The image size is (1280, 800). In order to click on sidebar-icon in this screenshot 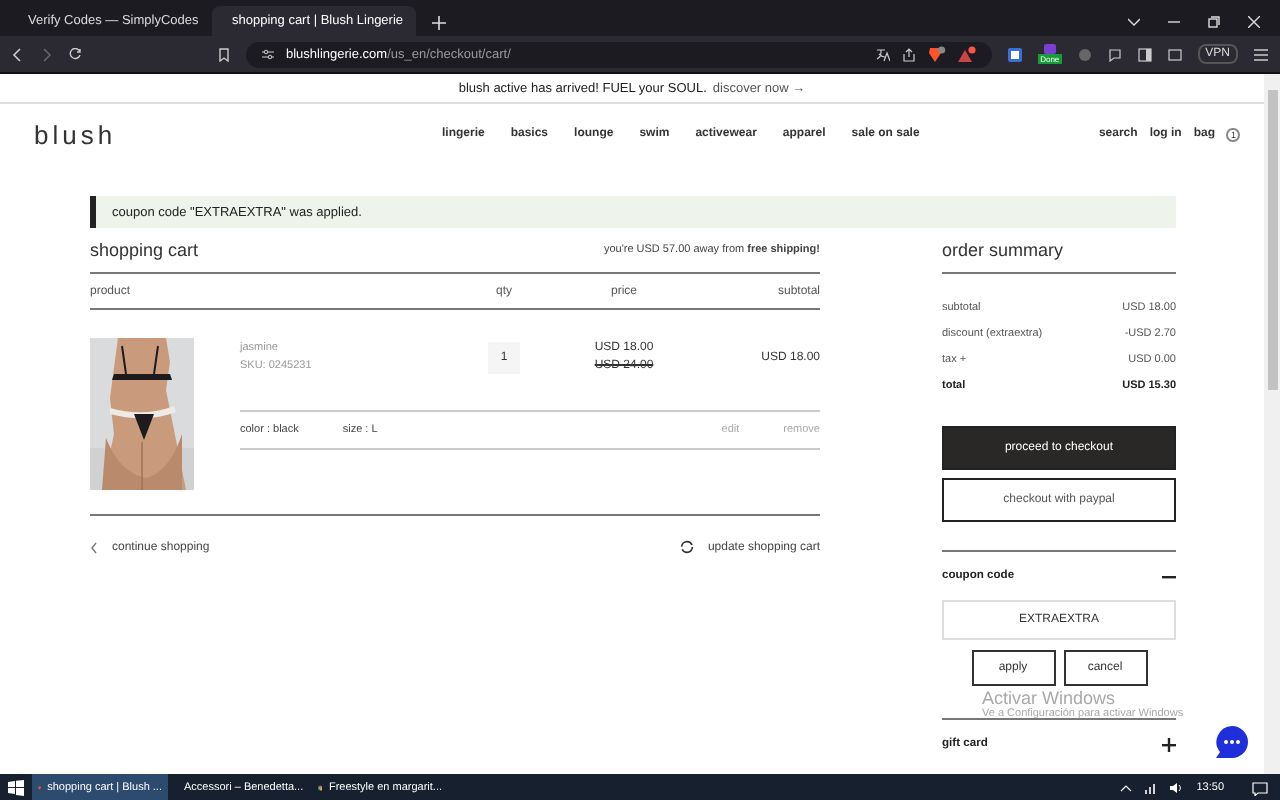, I will do `click(1144, 54)`.